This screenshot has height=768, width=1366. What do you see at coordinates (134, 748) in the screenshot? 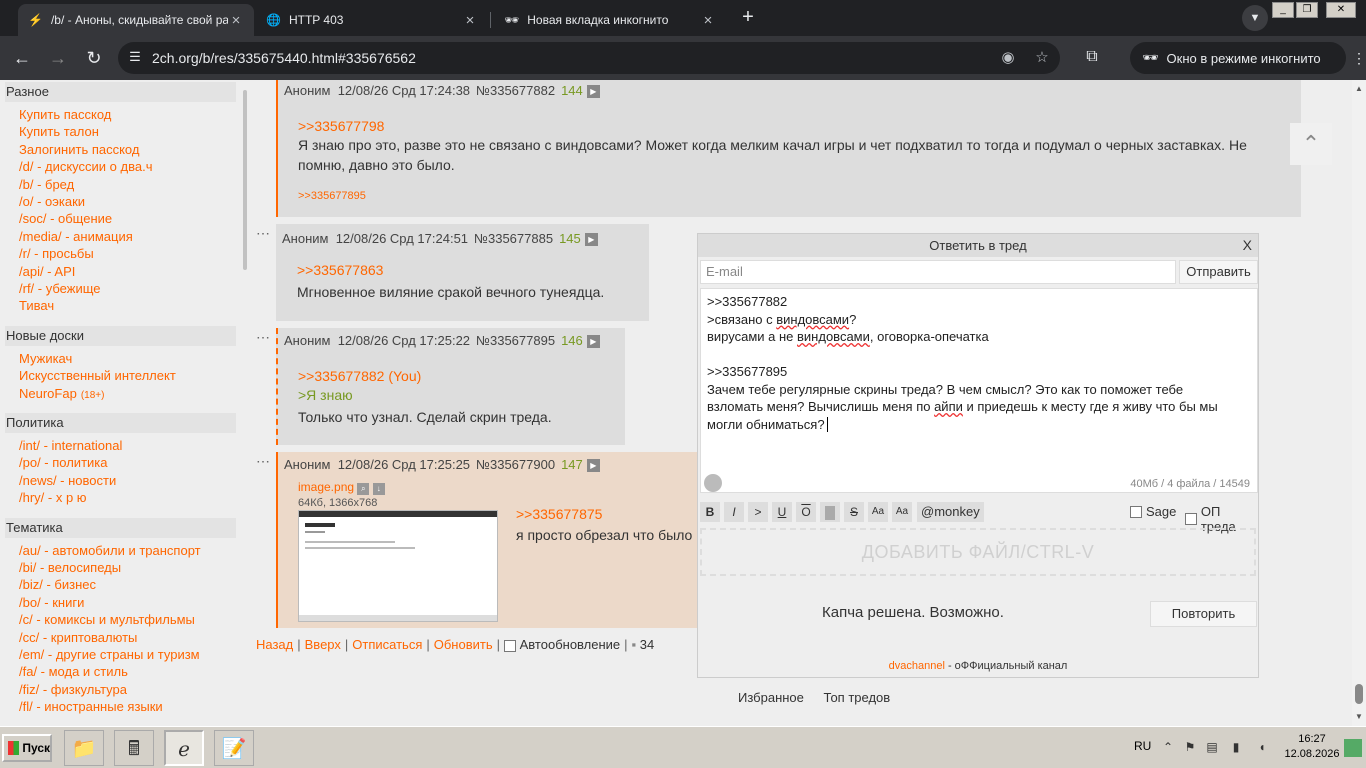
I see `control-panel-icon: 🖩` at bounding box center [134, 748].